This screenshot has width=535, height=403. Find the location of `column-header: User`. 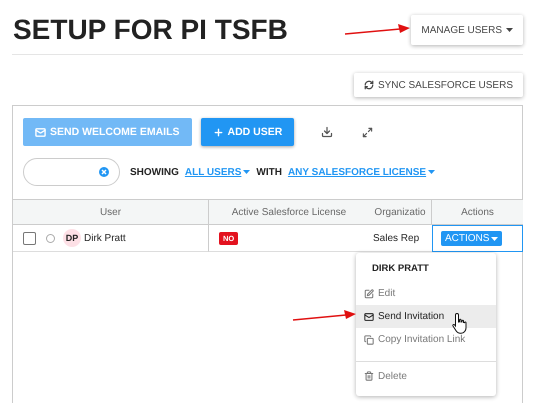

column-header: User is located at coordinates (111, 212).